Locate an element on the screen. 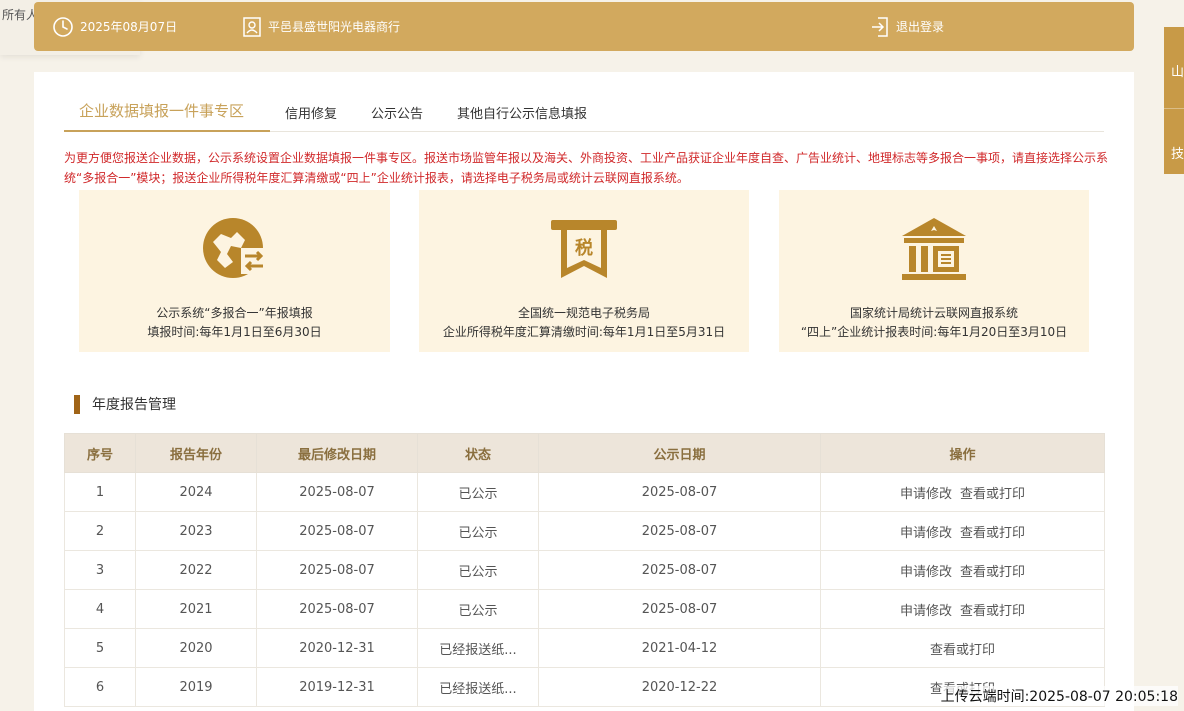  cell-year: 2023 is located at coordinates (196, 531).